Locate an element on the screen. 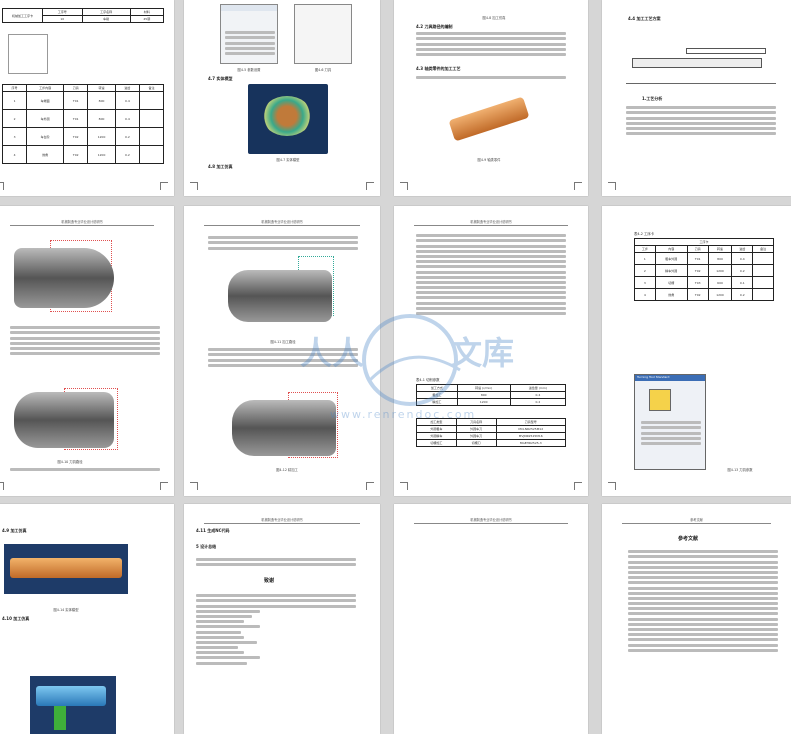 Image resolution: width=791 pixels, height=734 pixels. page-4: 4.4 加工工艺方案 1.工艺分析 is located at coordinates (696, 98).